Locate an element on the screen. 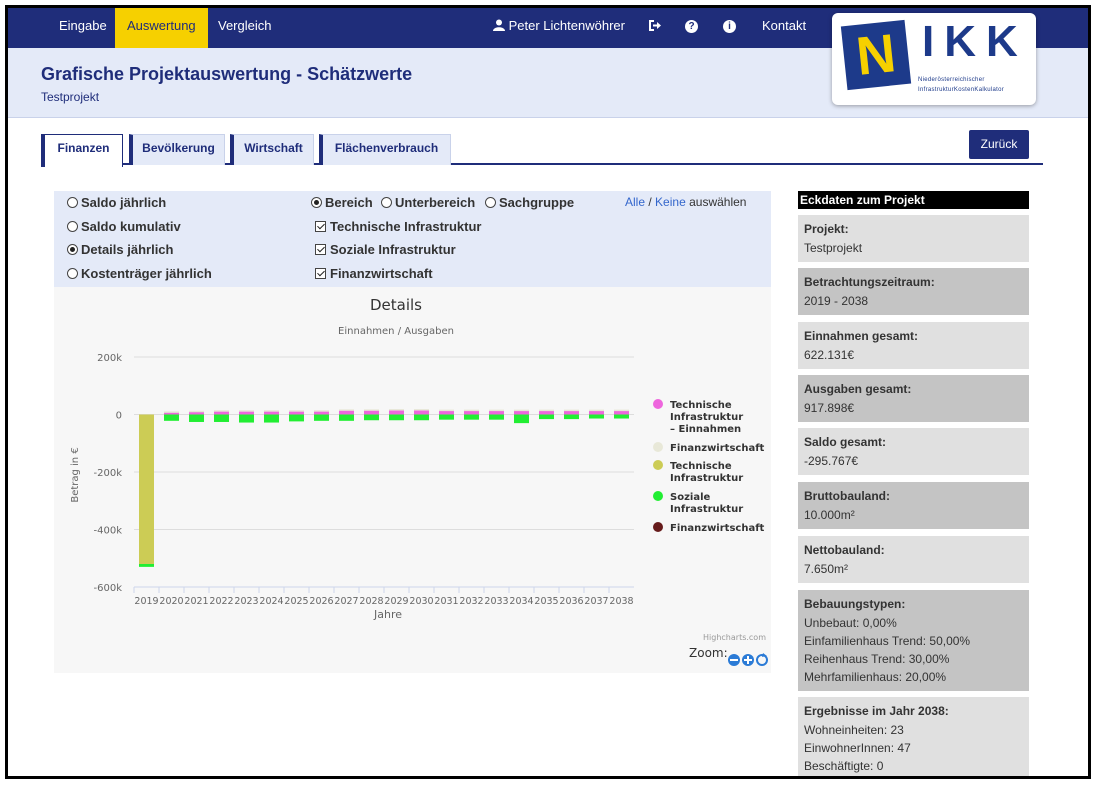 The height and width of the screenshot is (787, 1096). nav-eingabe: Eingabe is located at coordinates (83, 28).